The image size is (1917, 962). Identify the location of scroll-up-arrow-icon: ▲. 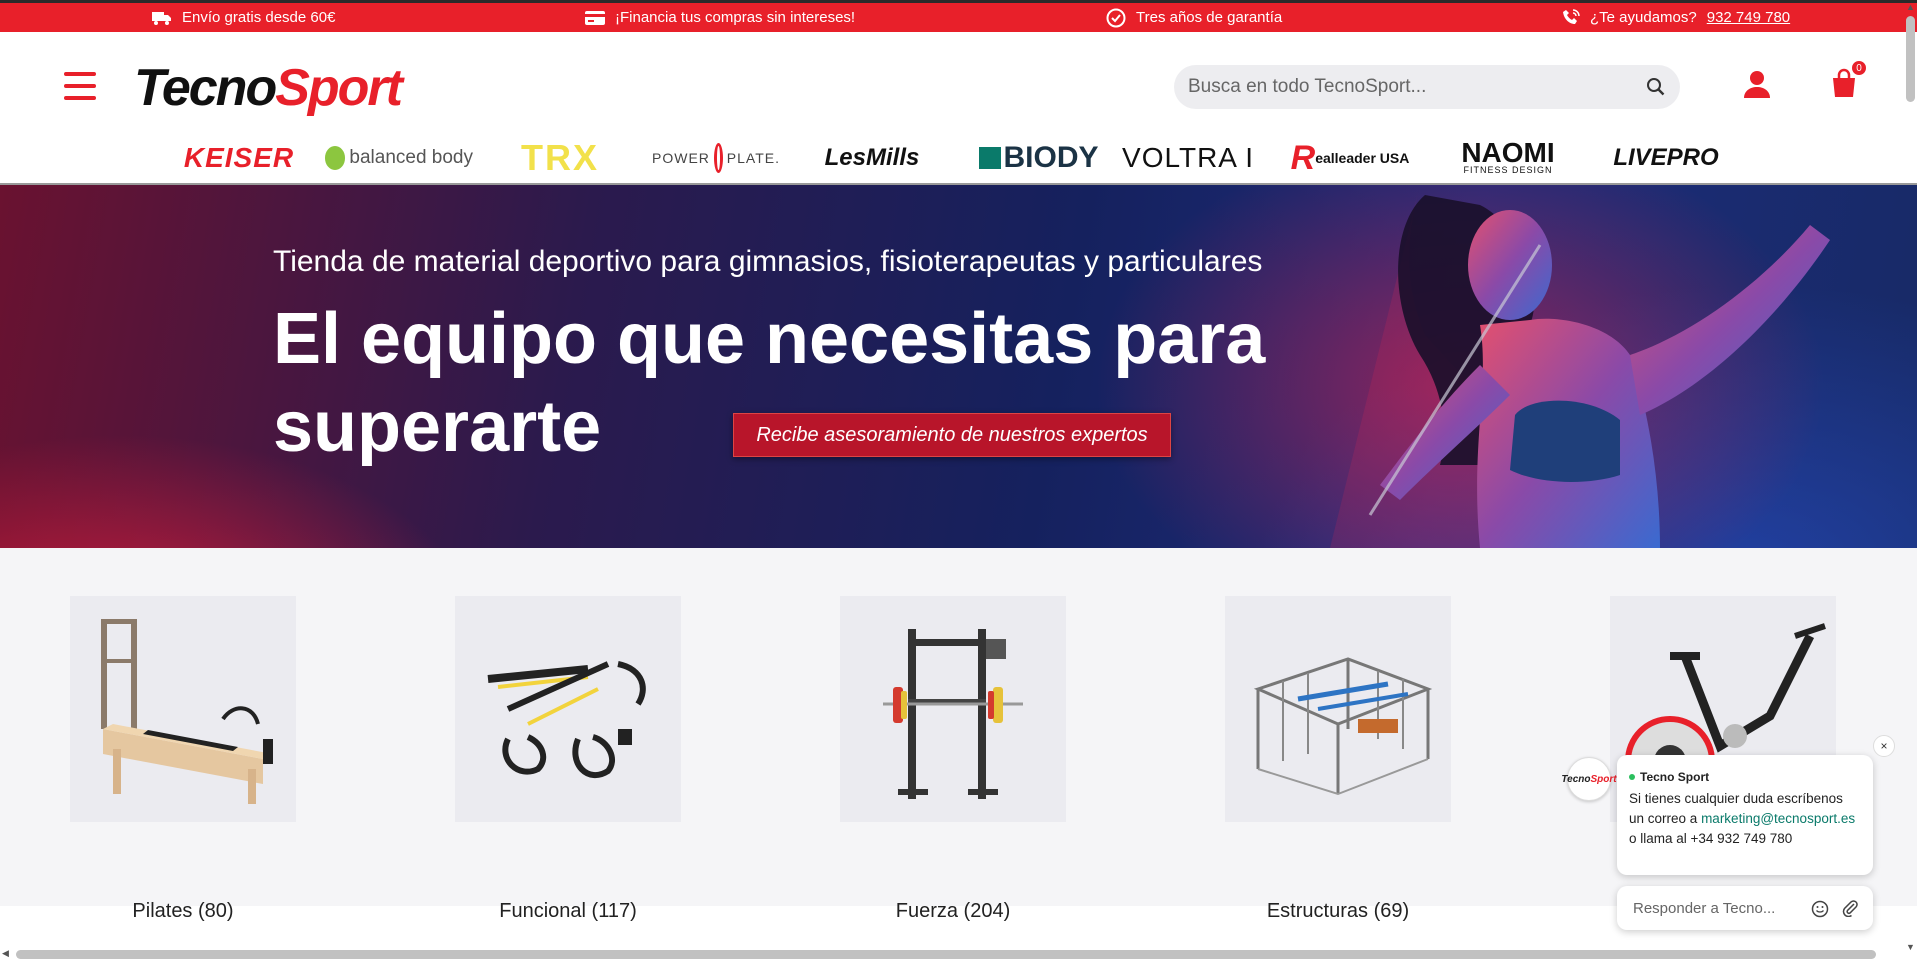
(1910, 7).